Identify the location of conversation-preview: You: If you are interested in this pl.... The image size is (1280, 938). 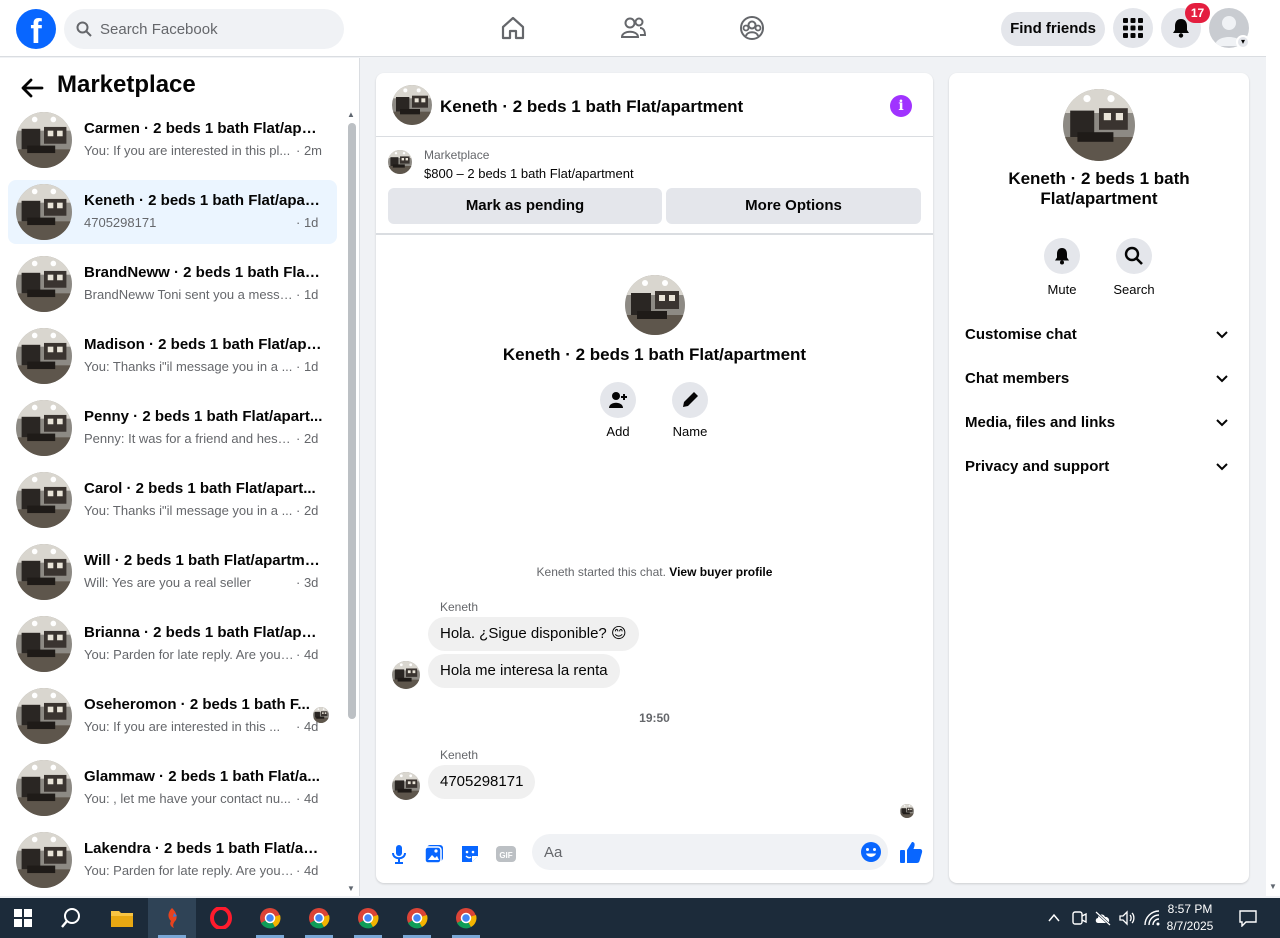
(187, 150).